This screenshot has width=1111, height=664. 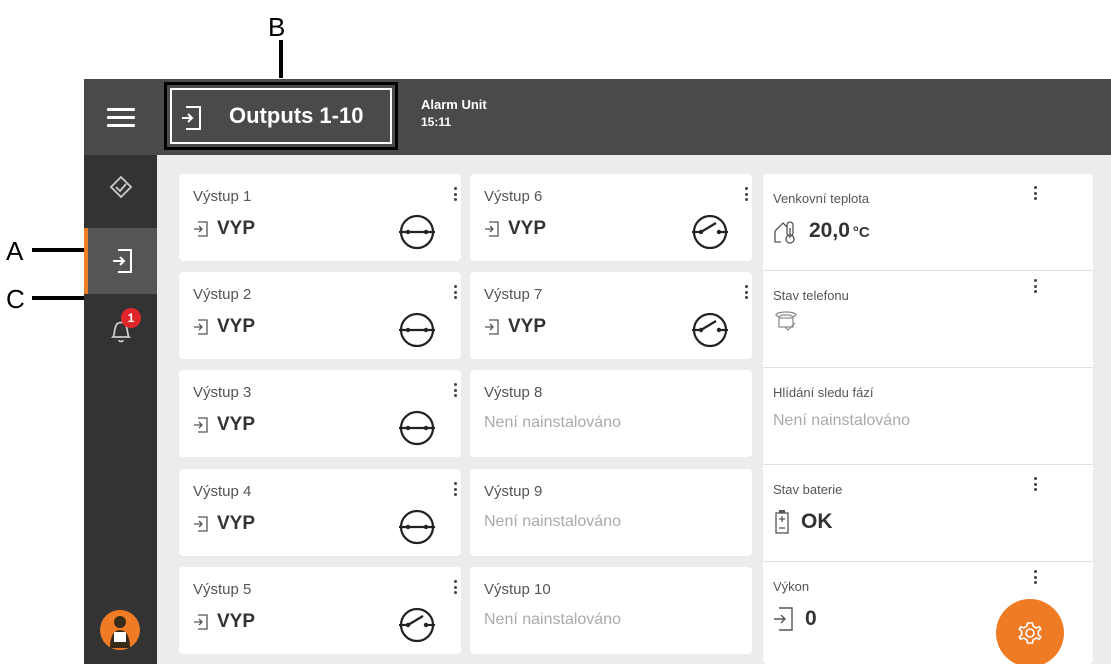 I want to click on sidebar-item-outputs, so click(x=120, y=261).